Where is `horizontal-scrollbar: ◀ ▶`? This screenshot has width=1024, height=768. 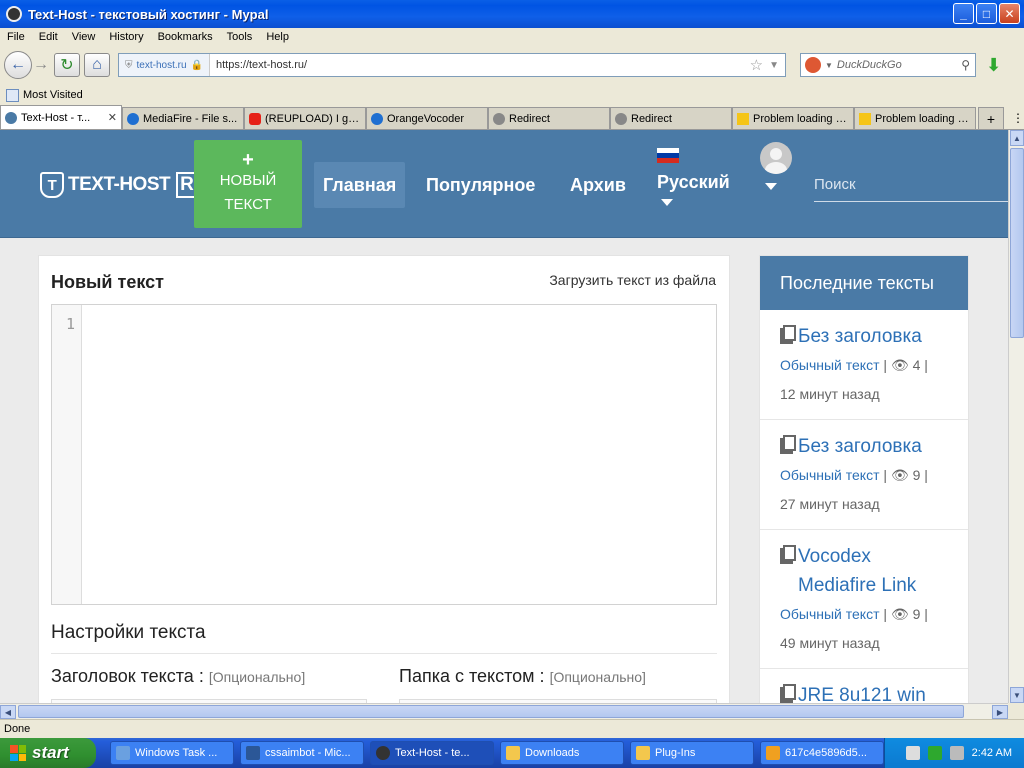 horizontal-scrollbar: ◀ ▶ is located at coordinates (504, 711).